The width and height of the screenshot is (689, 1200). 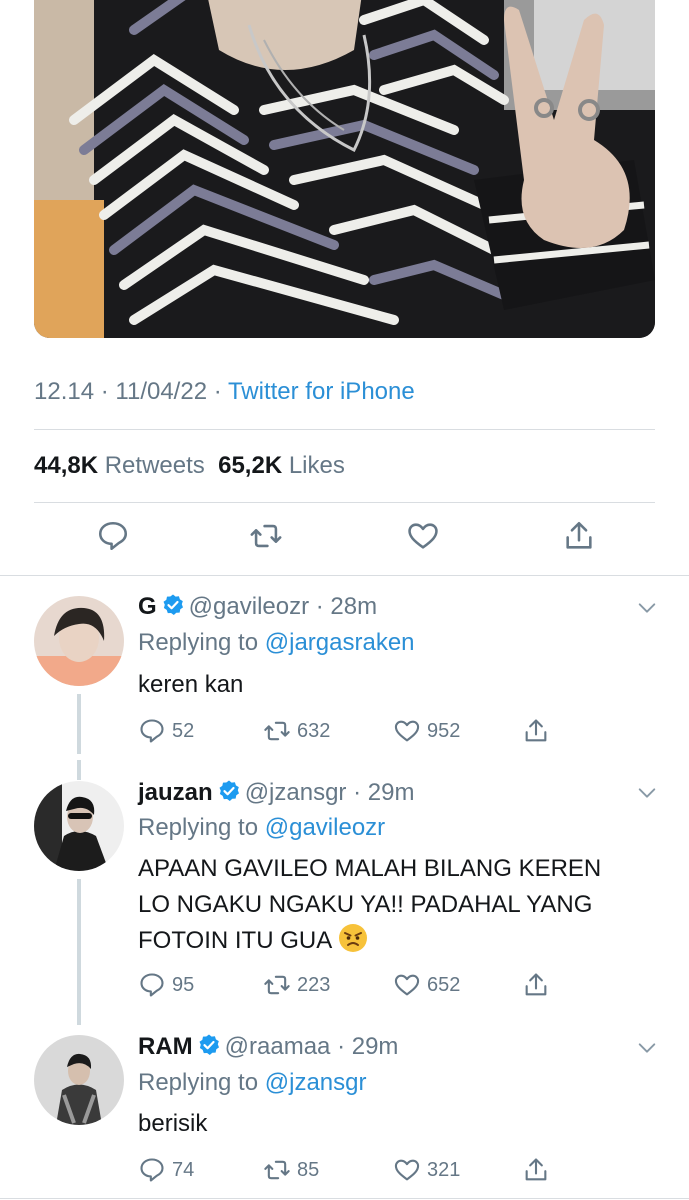 I want to click on retweets-count: 44,8K, so click(x=66, y=465).